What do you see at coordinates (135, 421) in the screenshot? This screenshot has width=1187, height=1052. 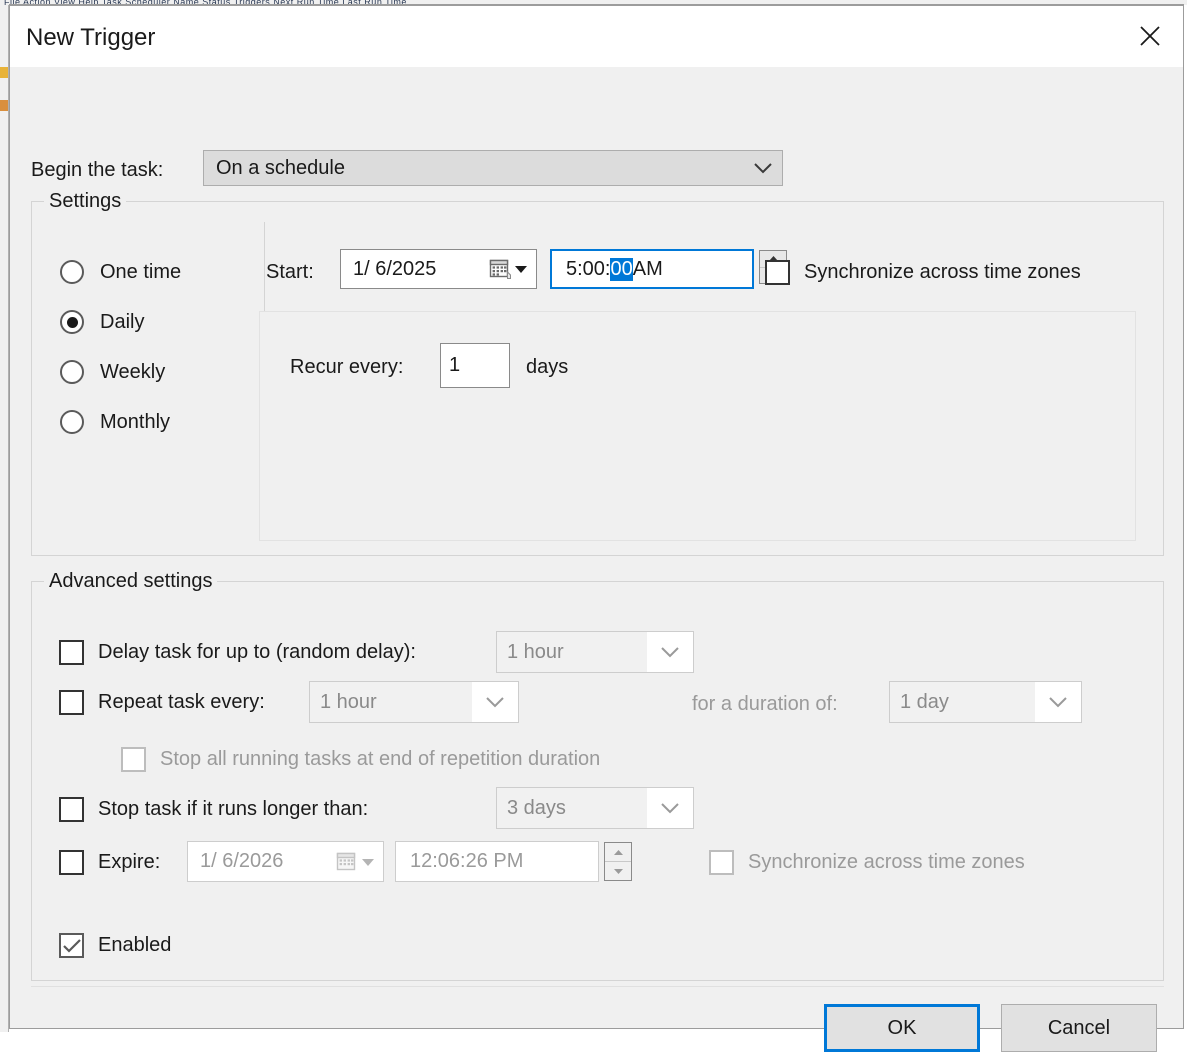 I see `radio-label: Monthly` at bounding box center [135, 421].